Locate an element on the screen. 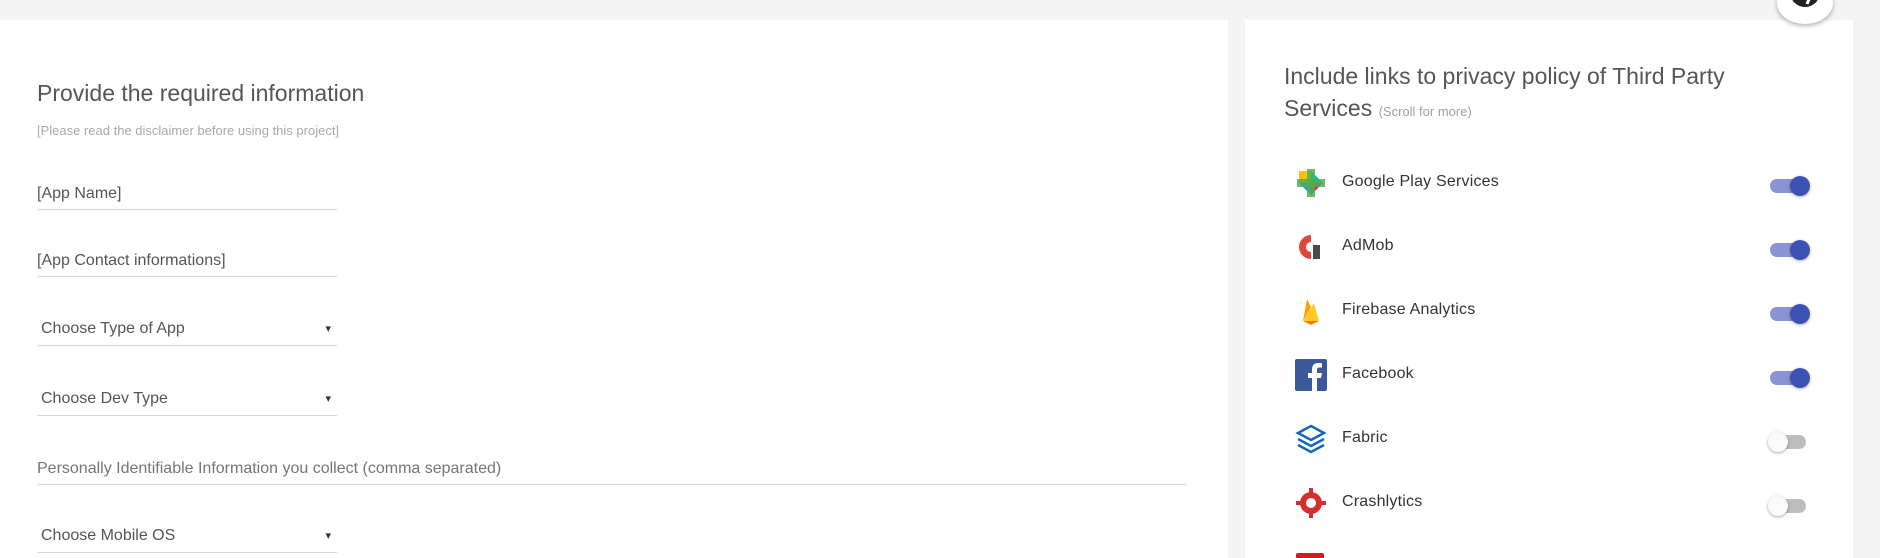 Image resolution: width=1880 pixels, height=558 pixels. dev-type-select-value: Choose Dev Type is located at coordinates (104, 398).